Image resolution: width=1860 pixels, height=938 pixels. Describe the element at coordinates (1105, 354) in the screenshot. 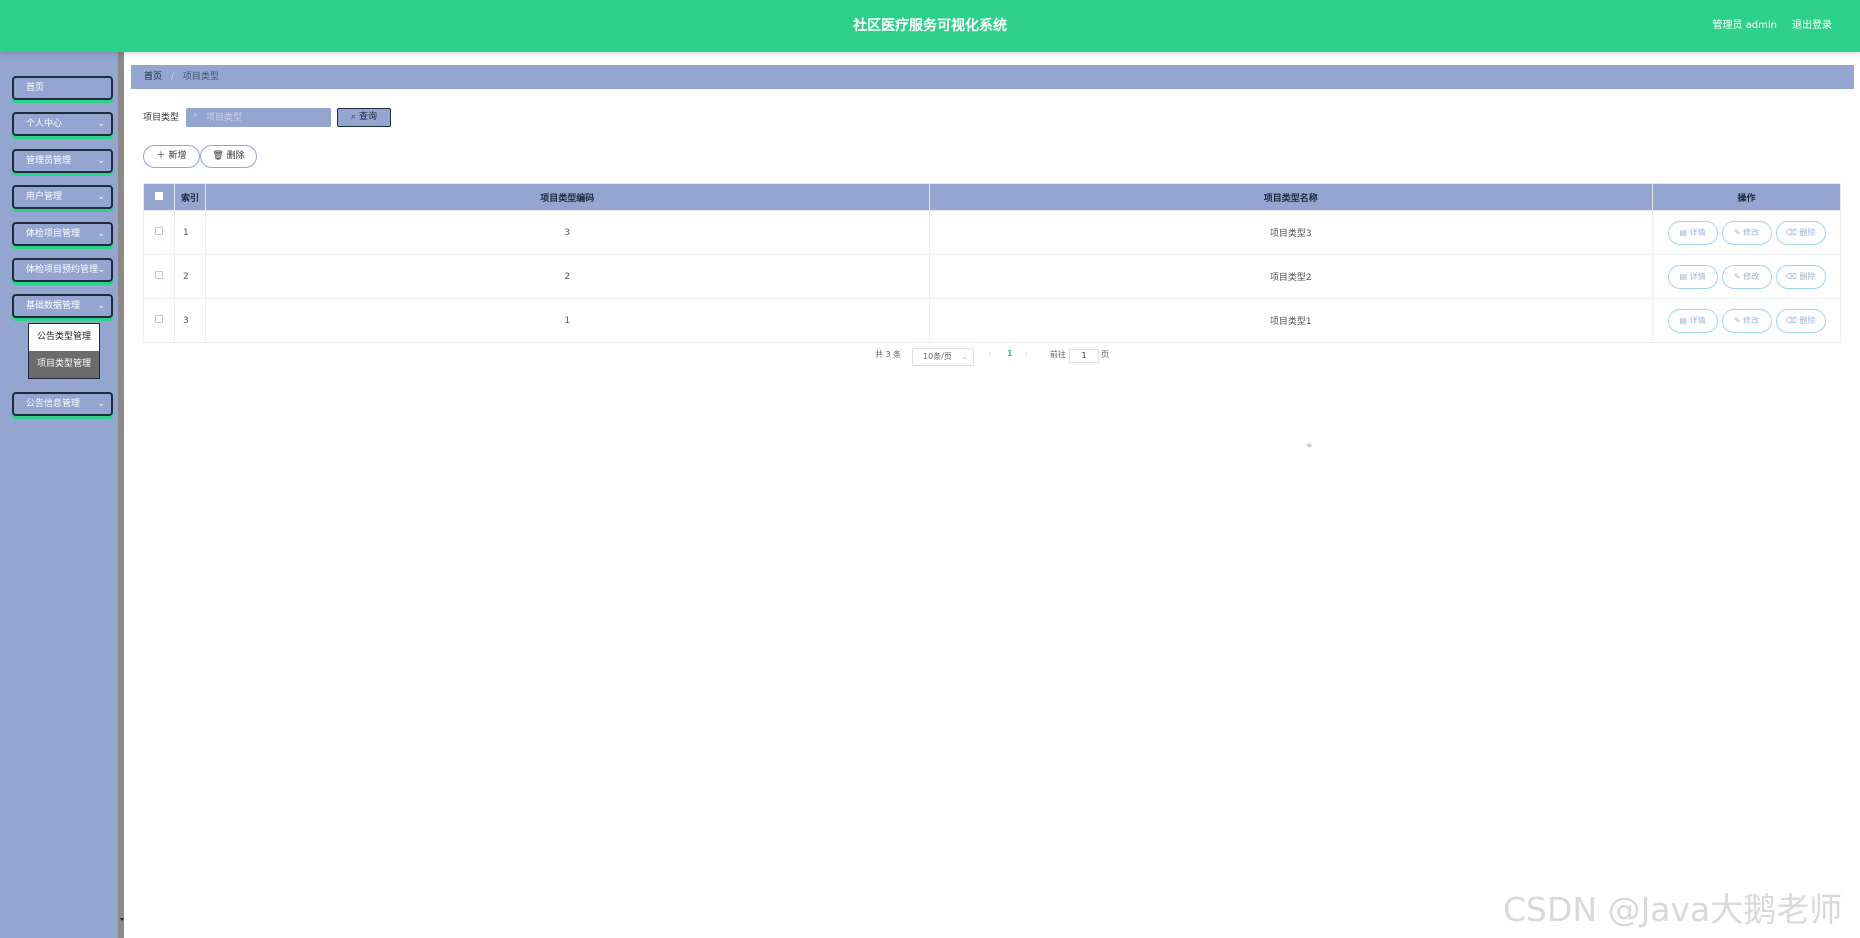

I see `page-suffix: 页` at that location.